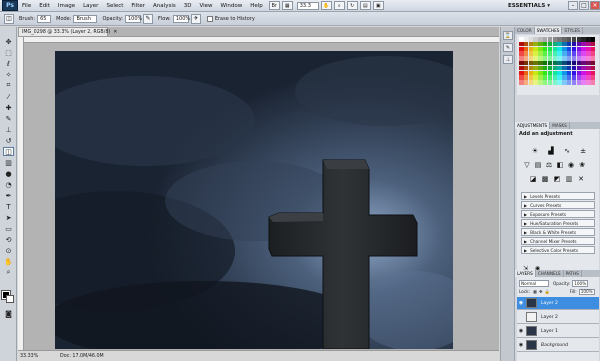 This screenshot has width=600, height=361. What do you see at coordinates (558, 250) in the screenshot?
I see `preset-selective-color: ▶ Selective Color Presets` at bounding box center [558, 250].